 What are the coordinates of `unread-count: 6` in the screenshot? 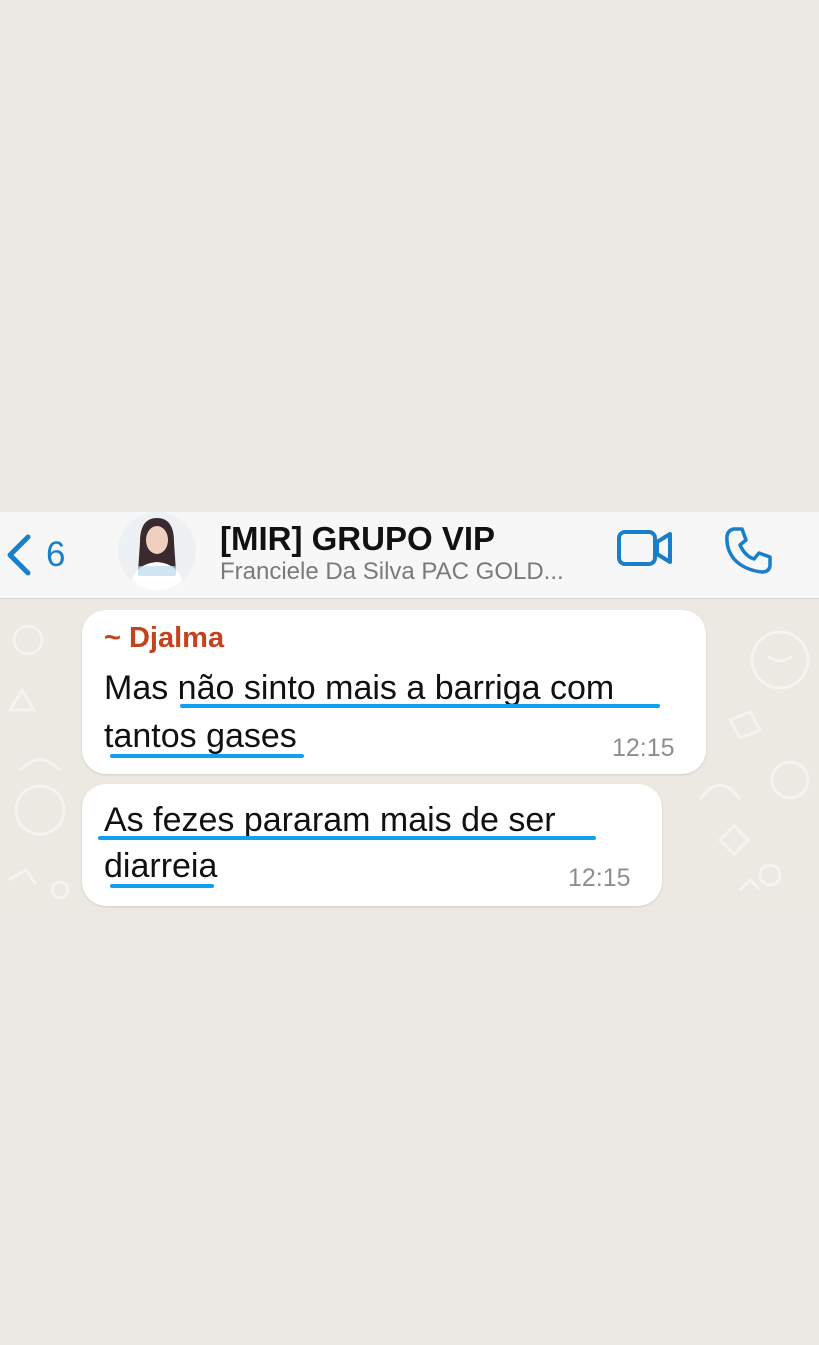 It's located at (56, 554).